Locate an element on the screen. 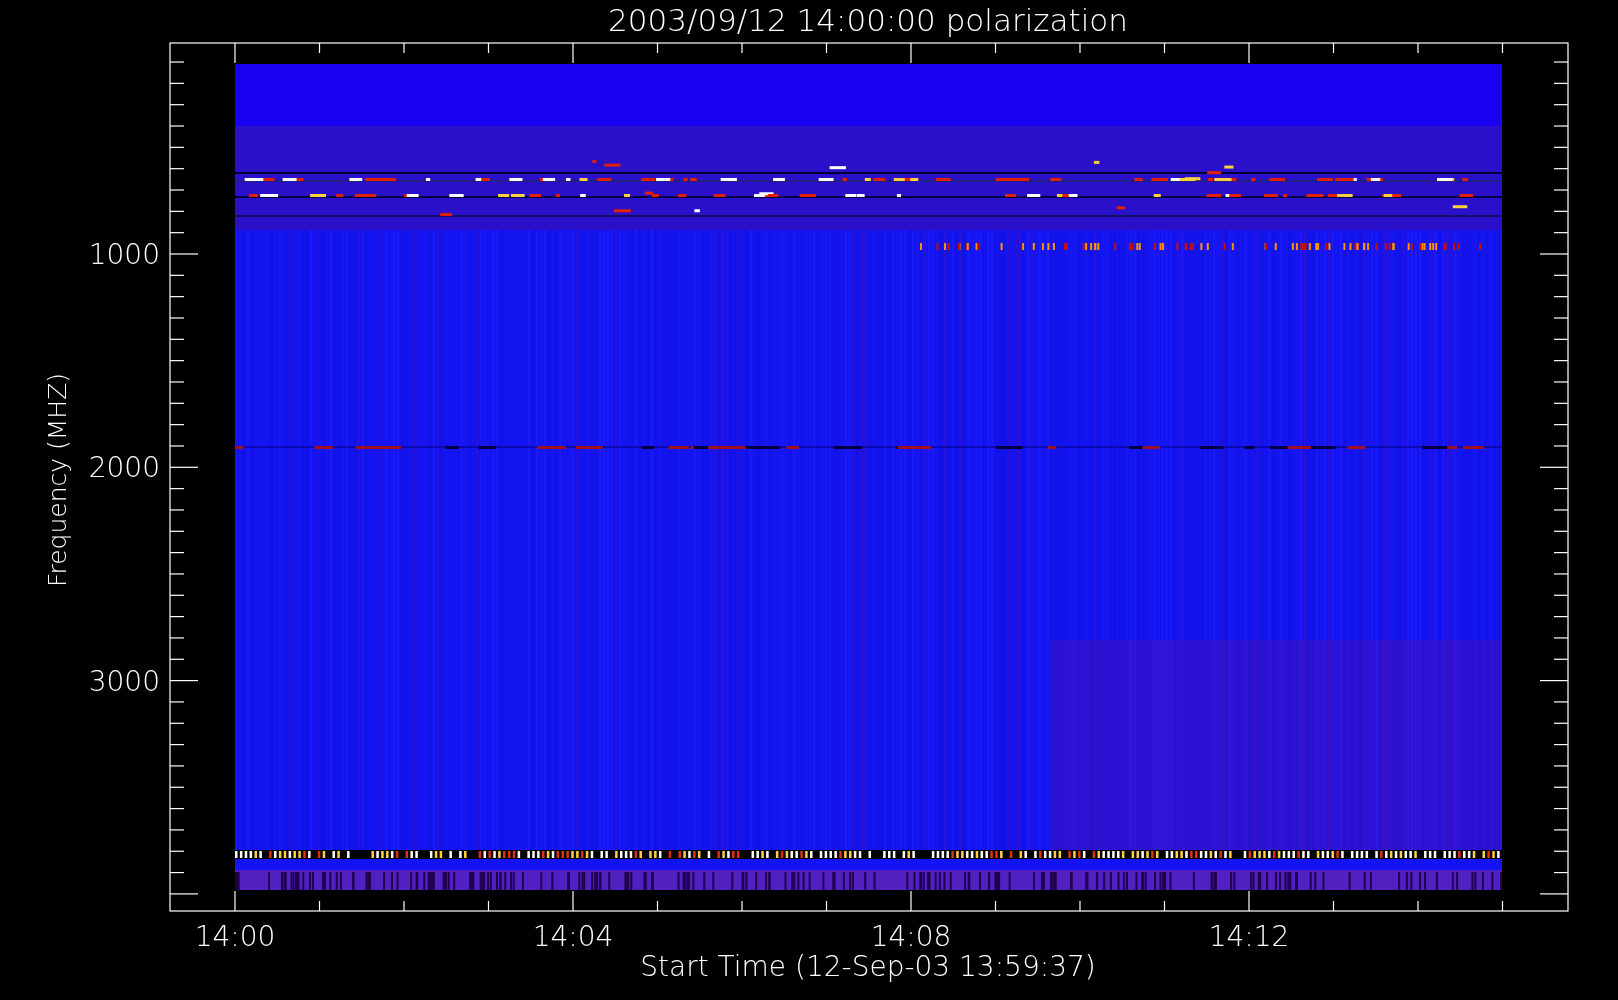 This screenshot has width=1618, height=1000. tick-label: 3000 is located at coordinates (124, 681).